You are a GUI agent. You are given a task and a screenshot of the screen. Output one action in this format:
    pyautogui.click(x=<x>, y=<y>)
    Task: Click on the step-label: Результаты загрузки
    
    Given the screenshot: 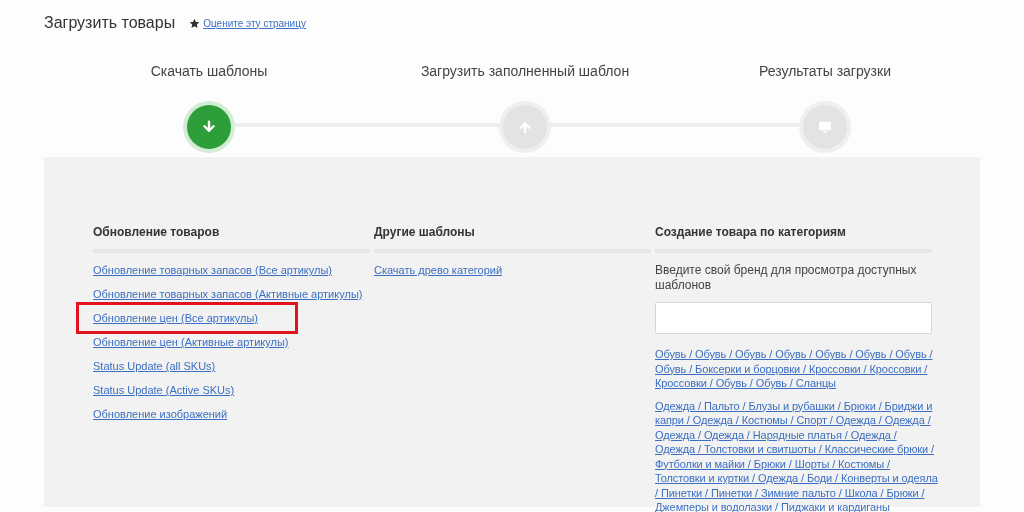 What is the action you would take?
    pyautogui.click(x=825, y=71)
    